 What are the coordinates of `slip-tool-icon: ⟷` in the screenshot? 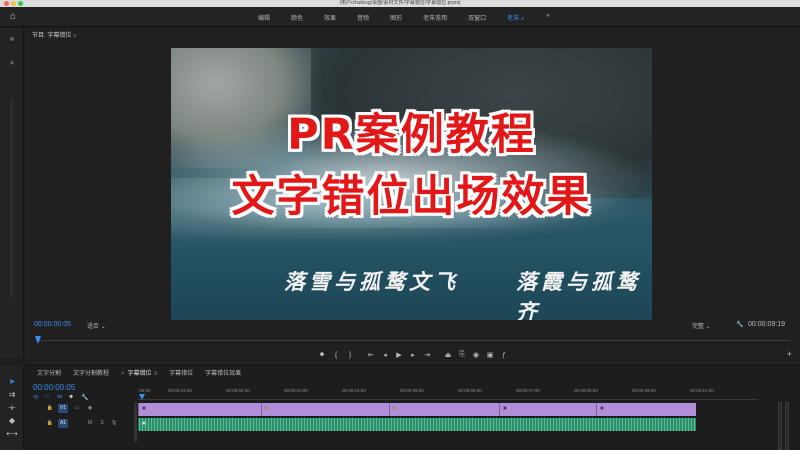 It's located at (12, 433).